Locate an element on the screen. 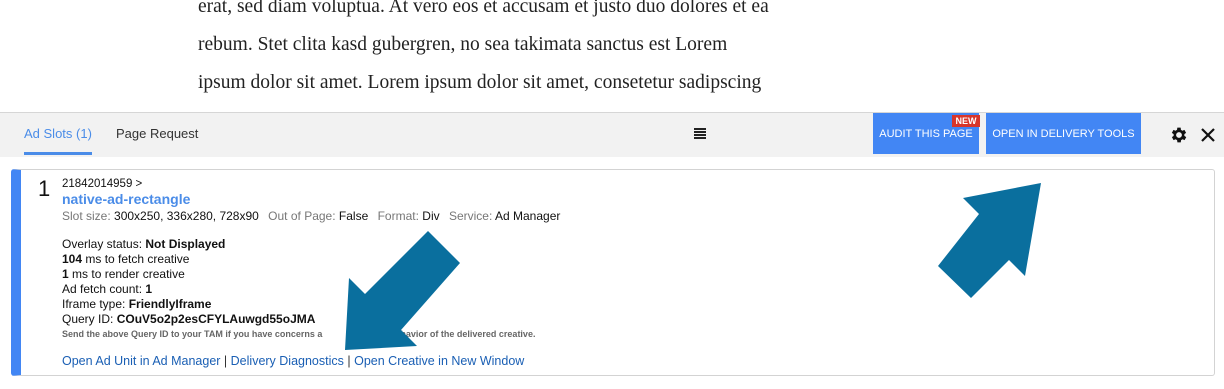 The image size is (1224, 389). arrow-to-delivery-tools-button is located at coordinates (989, 240).